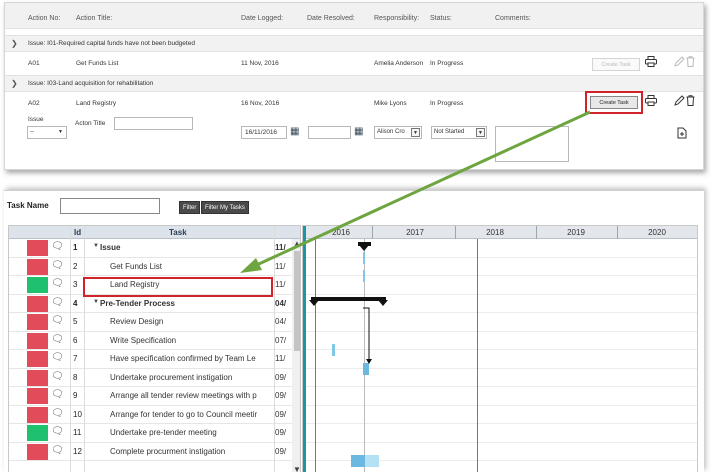 The width and height of the screenshot is (721, 472). What do you see at coordinates (75, 266) in the screenshot?
I see `task-id: 2` at bounding box center [75, 266].